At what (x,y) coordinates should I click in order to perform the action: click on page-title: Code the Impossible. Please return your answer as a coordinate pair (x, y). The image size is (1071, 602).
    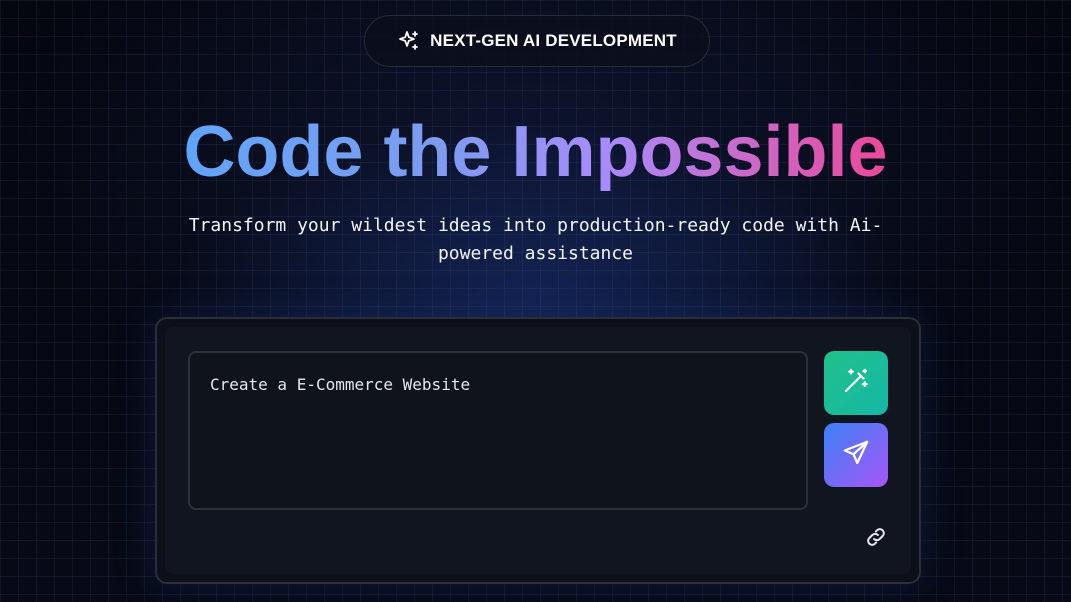
    Looking at the image, I should click on (535, 152).